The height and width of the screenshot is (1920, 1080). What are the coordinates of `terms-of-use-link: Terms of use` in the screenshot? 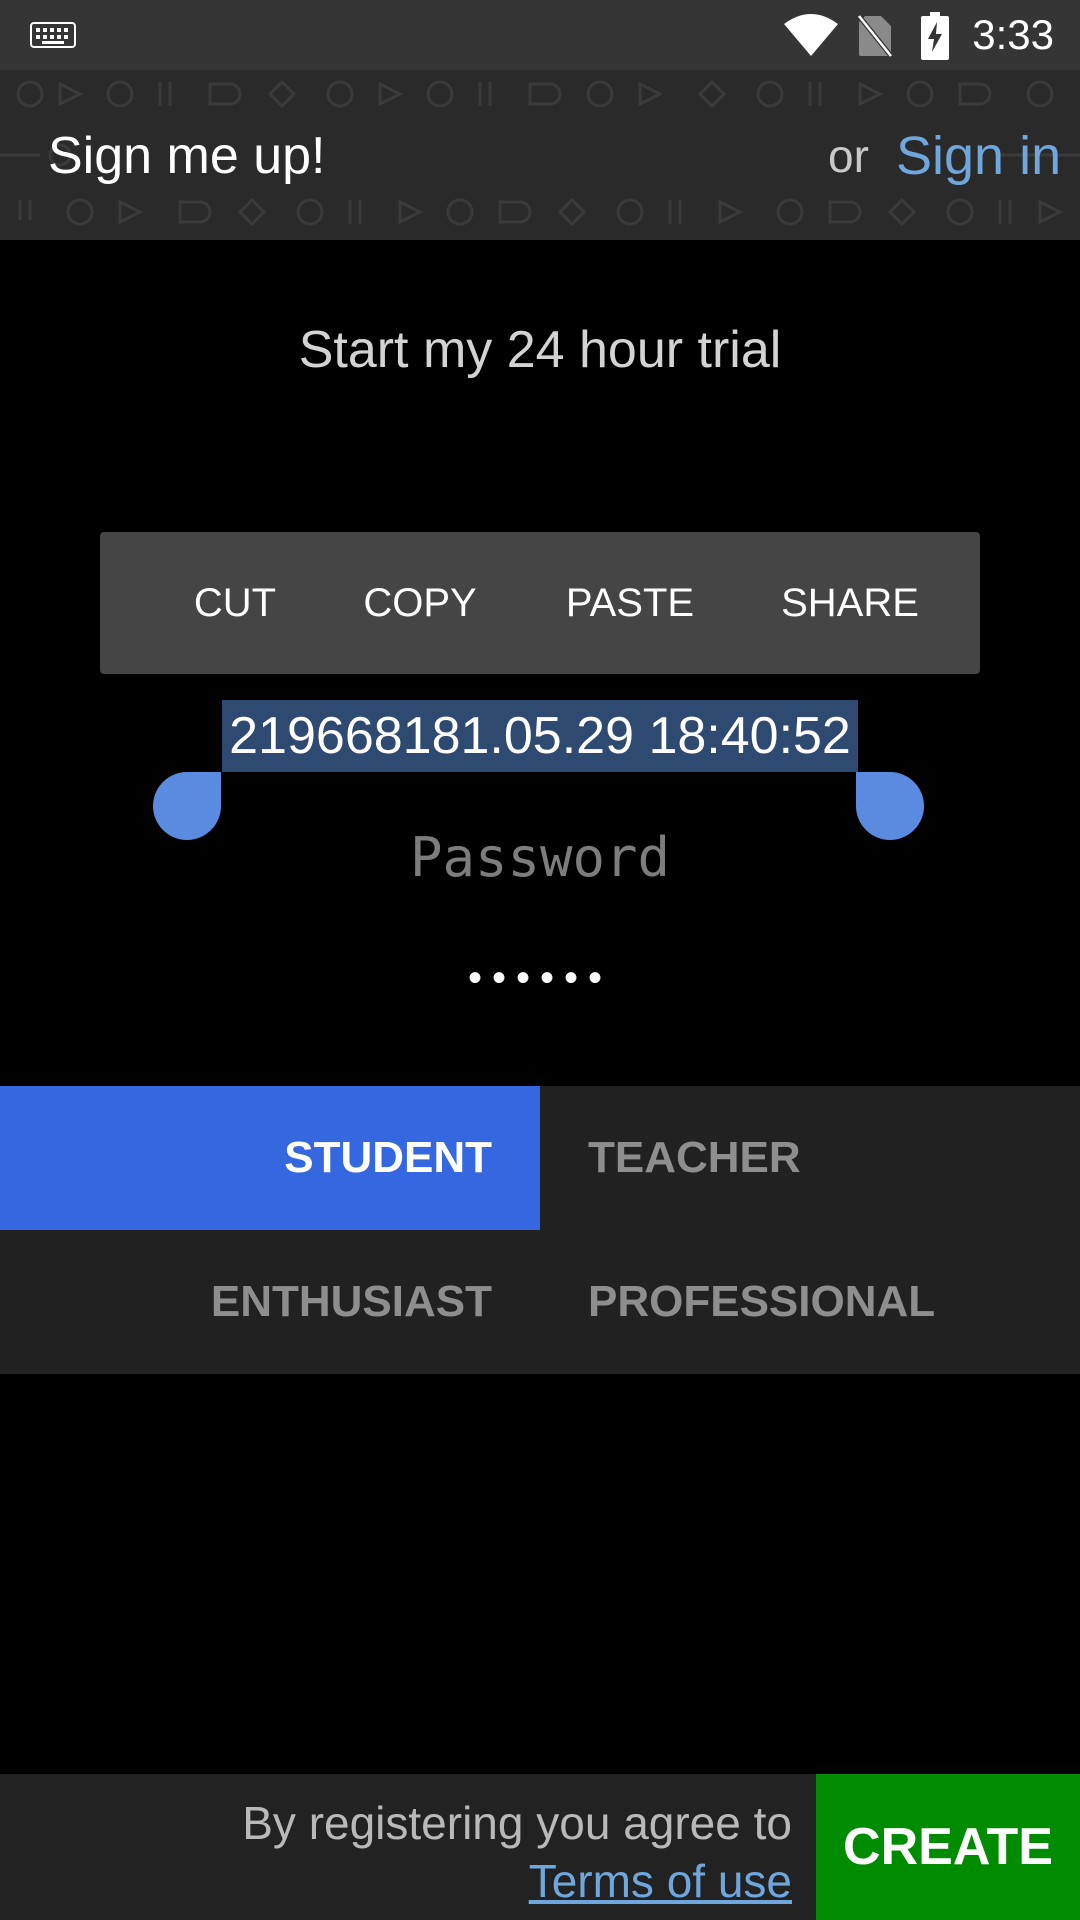 It's located at (660, 1881).